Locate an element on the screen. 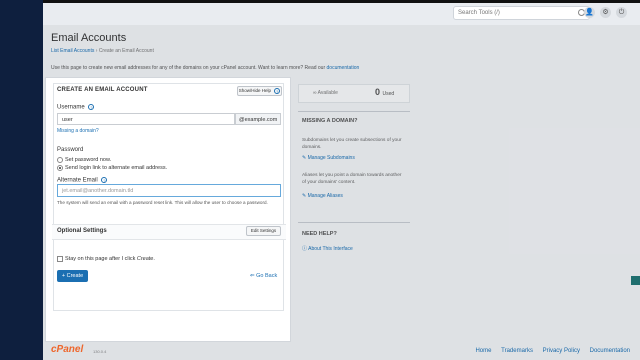 The image size is (640, 360). stat-used-value: 0 is located at coordinates (378, 92).